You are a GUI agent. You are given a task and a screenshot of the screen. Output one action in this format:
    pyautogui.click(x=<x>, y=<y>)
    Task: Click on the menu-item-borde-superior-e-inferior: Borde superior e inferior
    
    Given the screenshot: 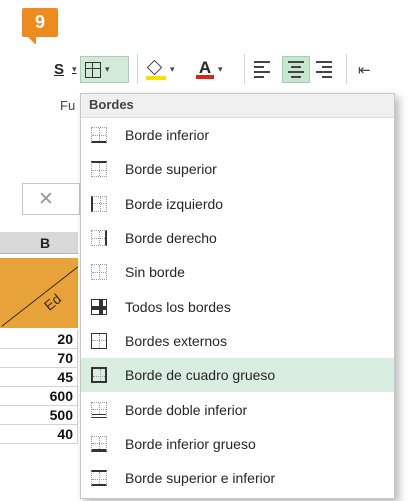 What is the action you would take?
    pyautogui.click(x=237, y=478)
    